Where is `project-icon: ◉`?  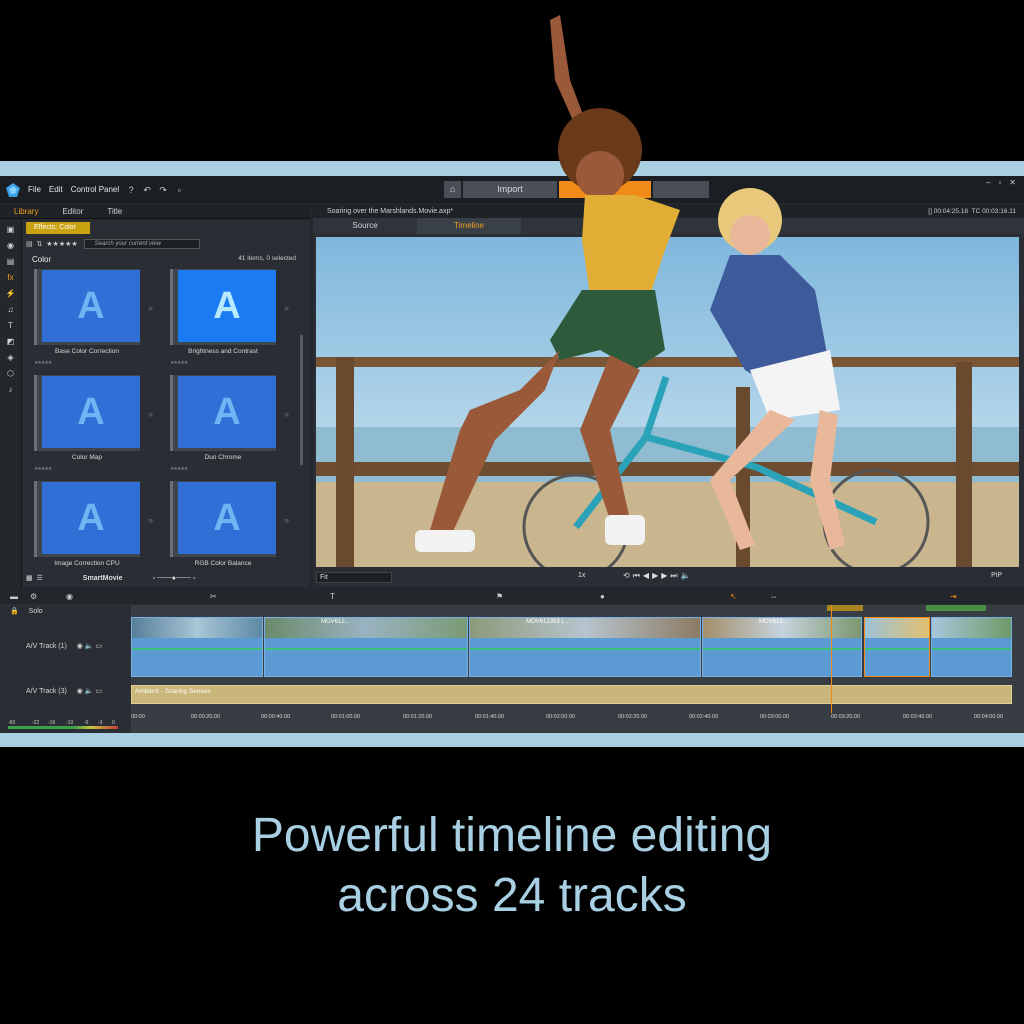
project-icon: ◉ is located at coordinates (11, 246).